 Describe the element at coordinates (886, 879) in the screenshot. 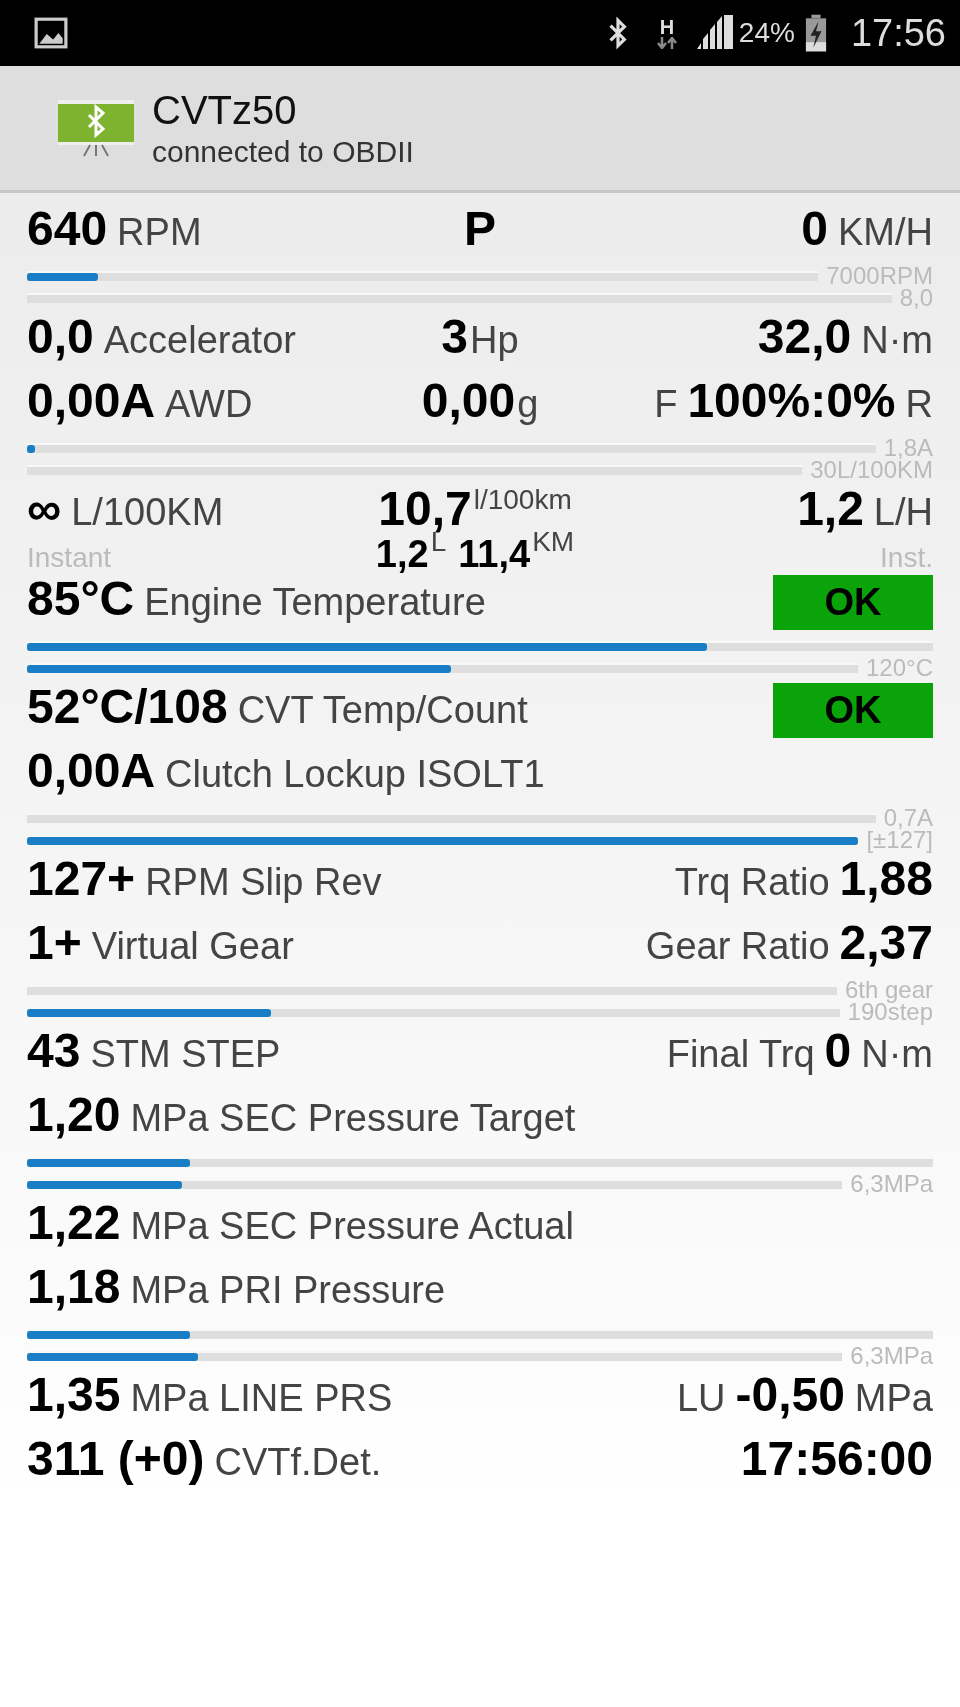

I see `reading-value: 1,88` at that location.